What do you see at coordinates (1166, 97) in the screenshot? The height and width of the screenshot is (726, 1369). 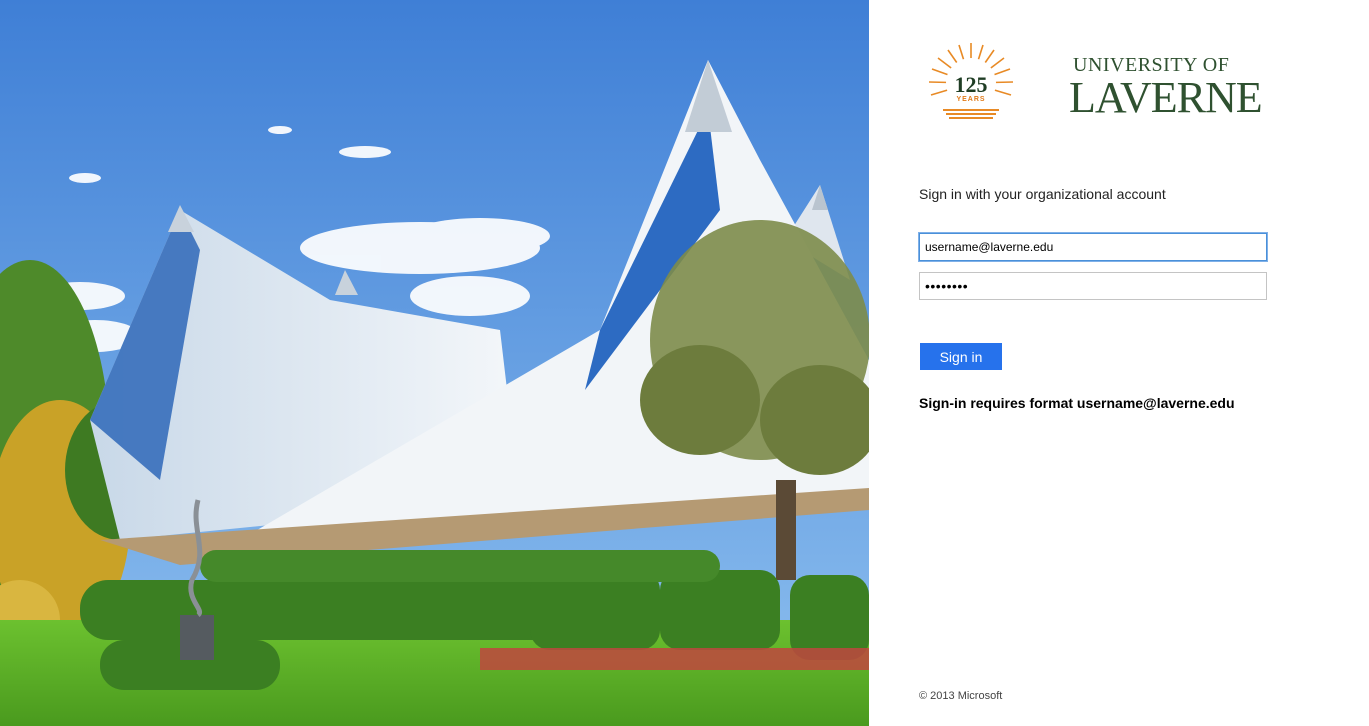 I see `logo-laverne-text: LAVERNE` at bounding box center [1166, 97].